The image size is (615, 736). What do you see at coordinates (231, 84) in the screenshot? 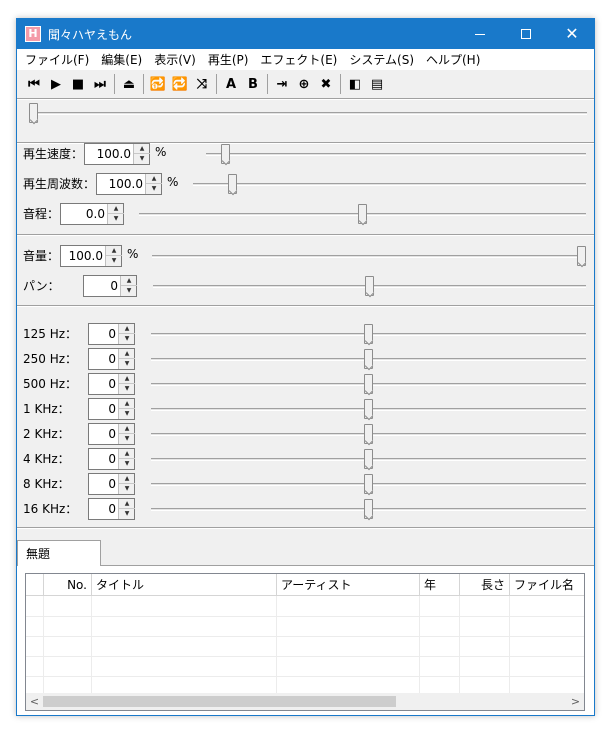
I see `ab-point-a-icon: A` at bounding box center [231, 84].